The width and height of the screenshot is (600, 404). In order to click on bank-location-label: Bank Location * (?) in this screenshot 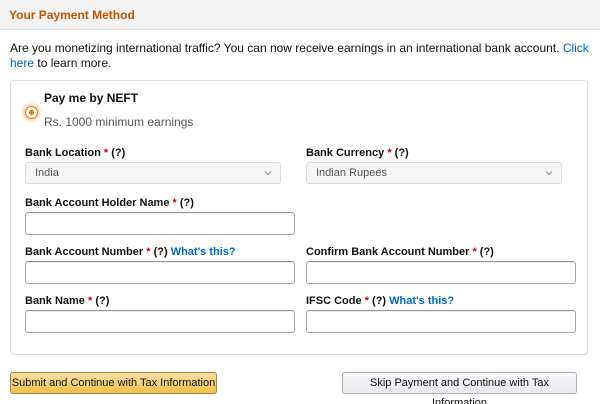, I will do `click(75, 153)`.